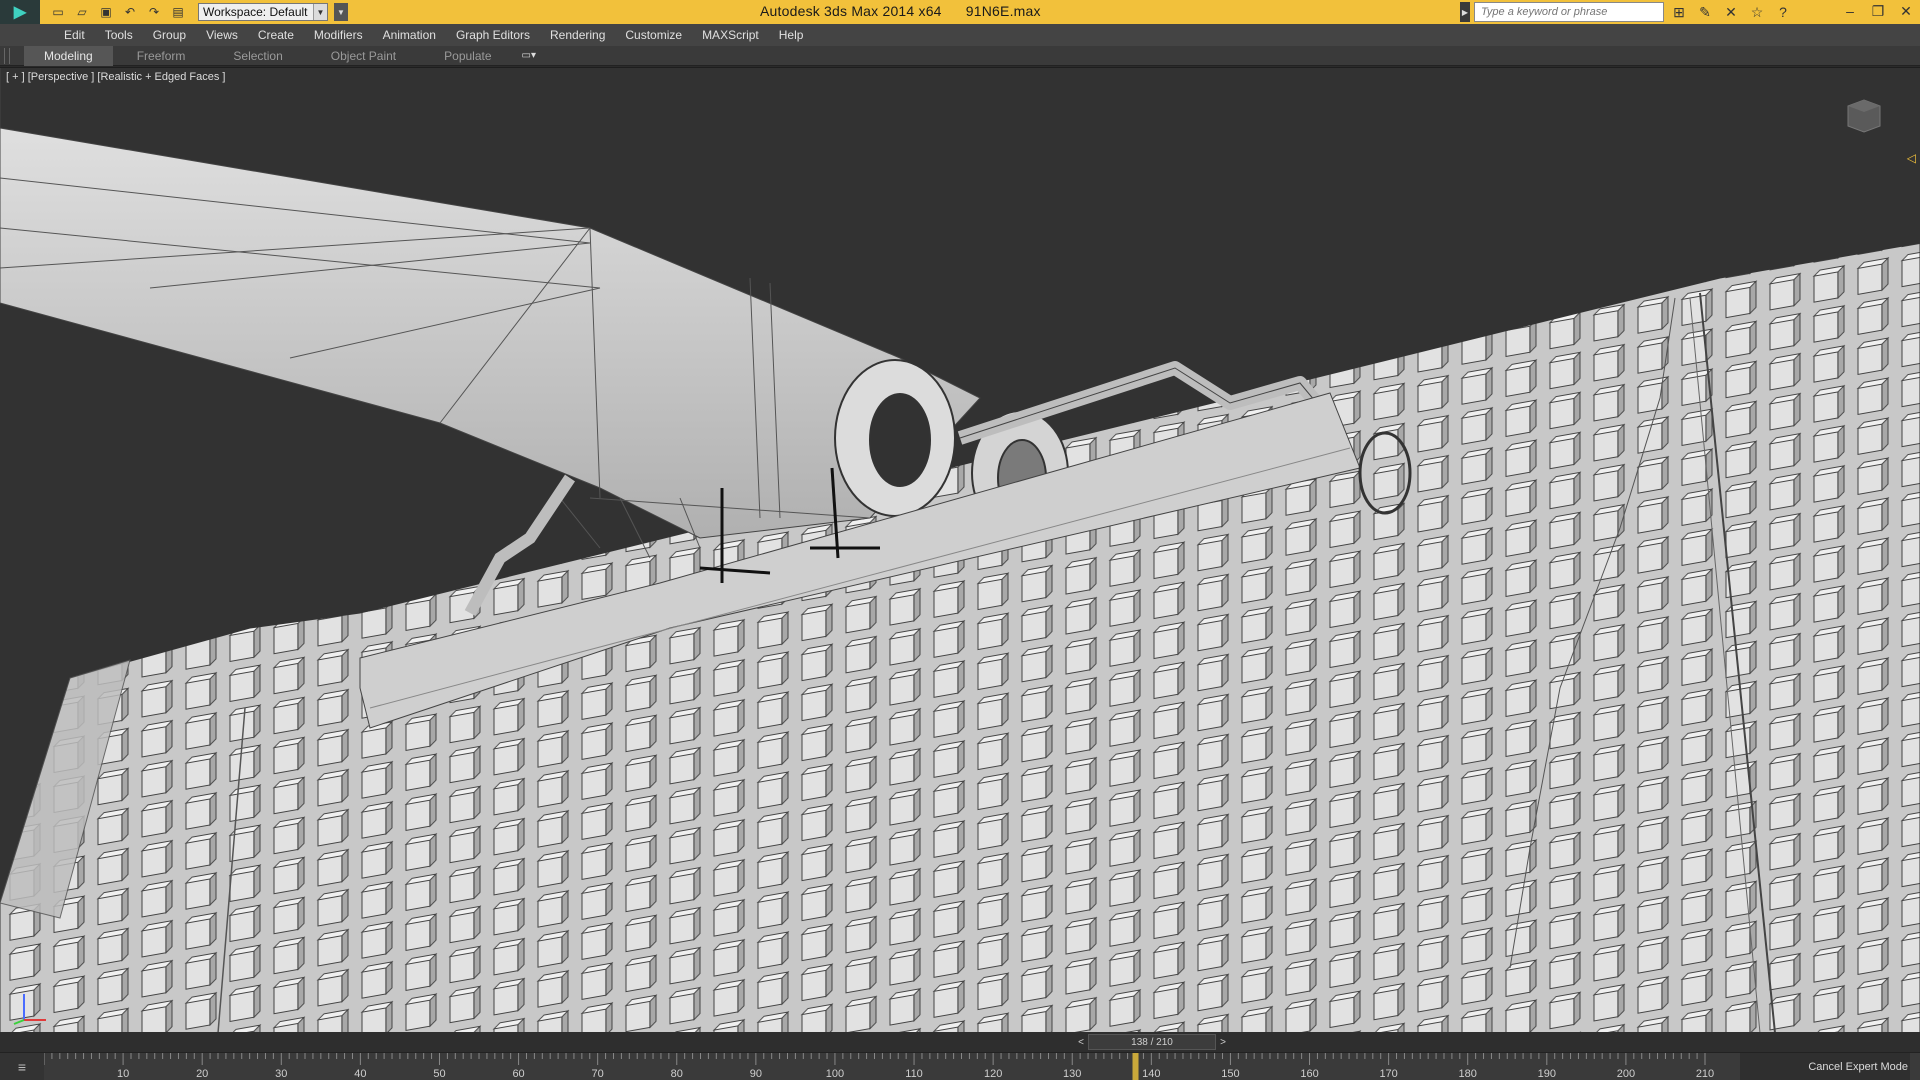  I want to click on ruler-label: 160, so click(1309, 1074).